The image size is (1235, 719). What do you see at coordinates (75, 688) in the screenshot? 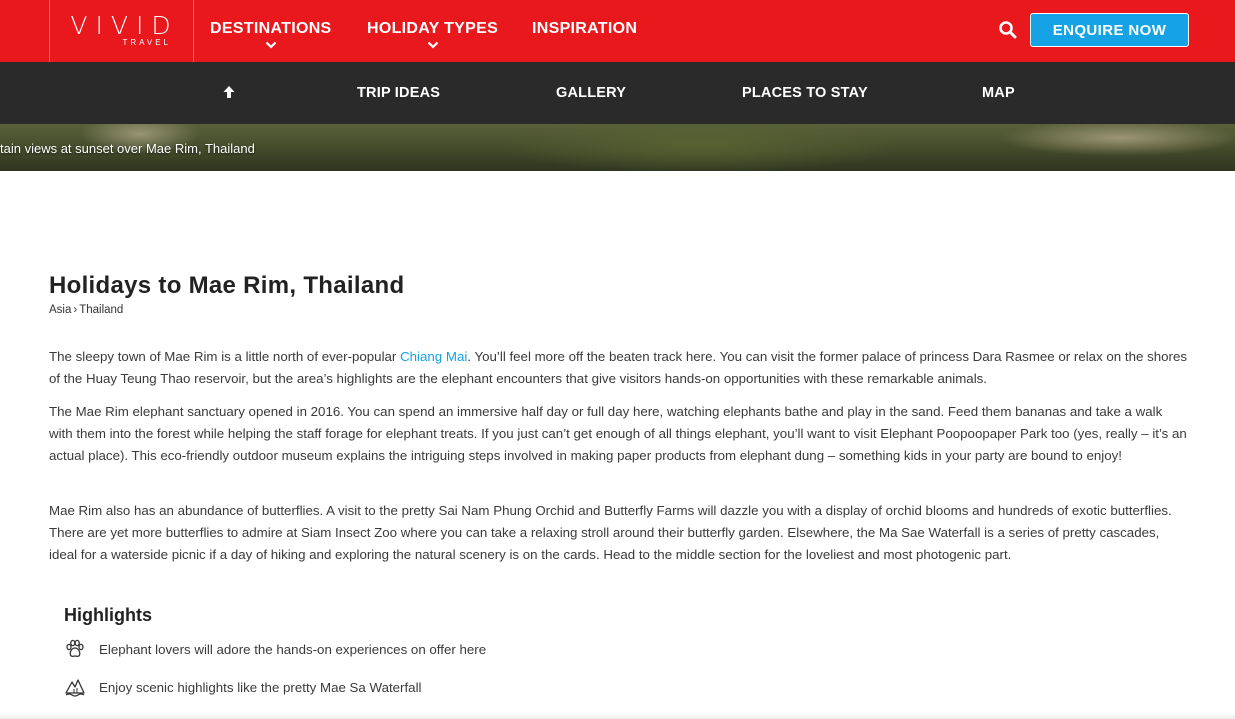
I see `waterfall-icon` at bounding box center [75, 688].